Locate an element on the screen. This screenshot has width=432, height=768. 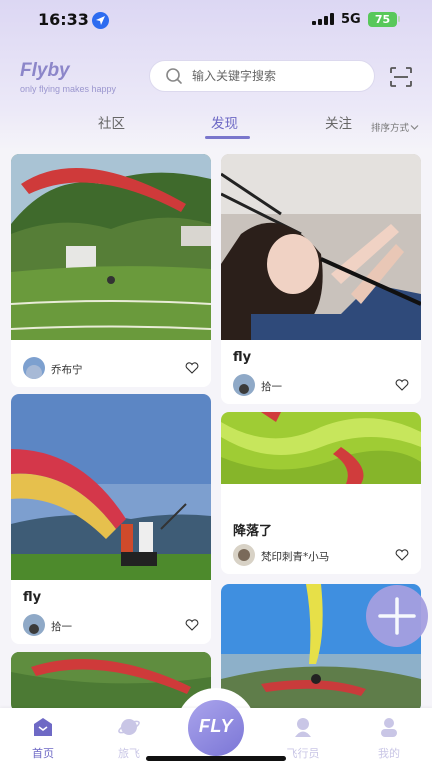
battery-level: 75 is located at coordinates (382, 19).